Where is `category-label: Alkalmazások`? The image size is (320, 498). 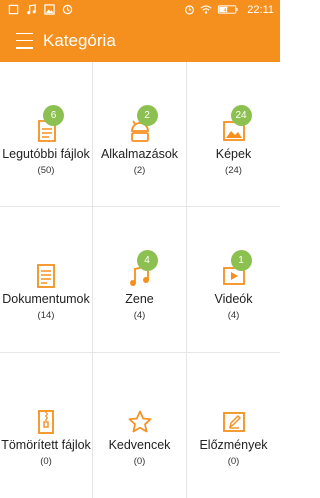
category-label: Alkalmazások is located at coordinates (139, 154).